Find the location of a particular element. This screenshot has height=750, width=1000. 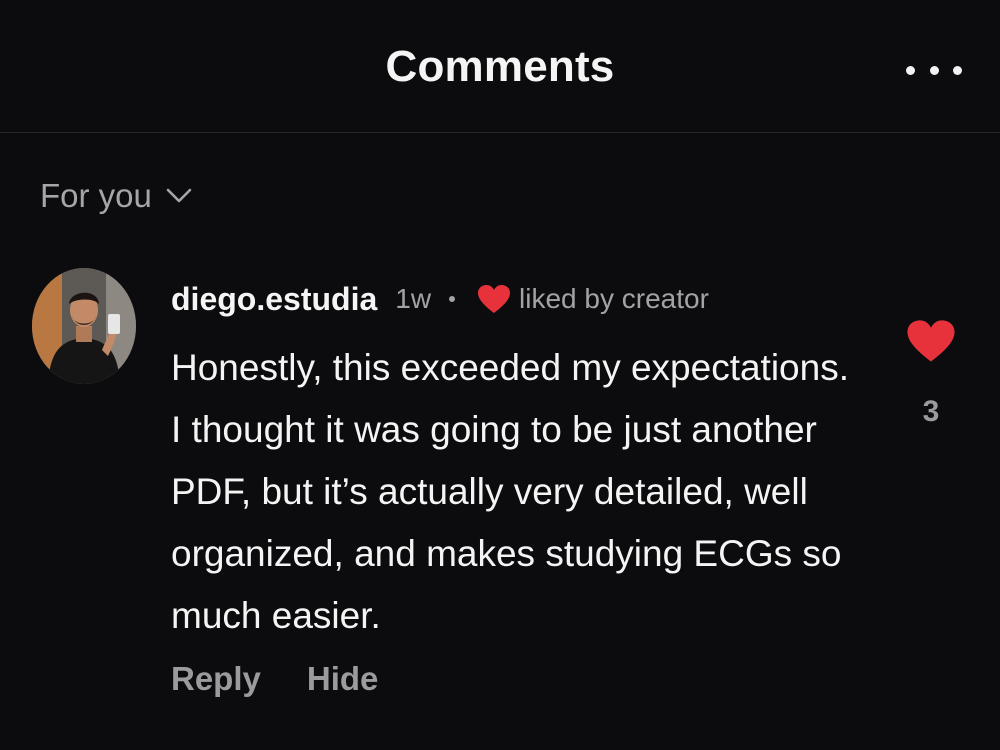

avatar is located at coordinates (84, 326).